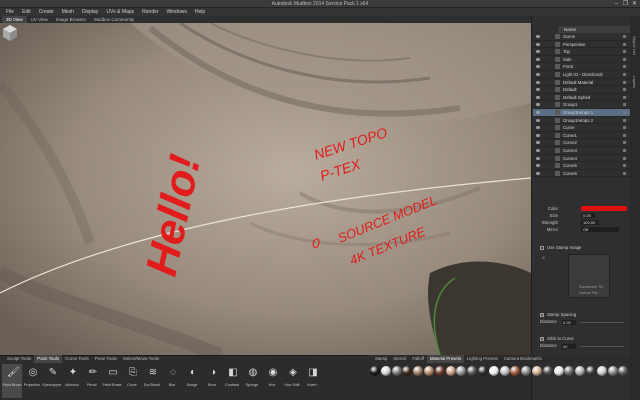 This screenshot has height=400, width=640. What do you see at coordinates (152, 381) in the screenshot?
I see `tool-dry-brush: ≋ Dry Brush` at bounding box center [152, 381].